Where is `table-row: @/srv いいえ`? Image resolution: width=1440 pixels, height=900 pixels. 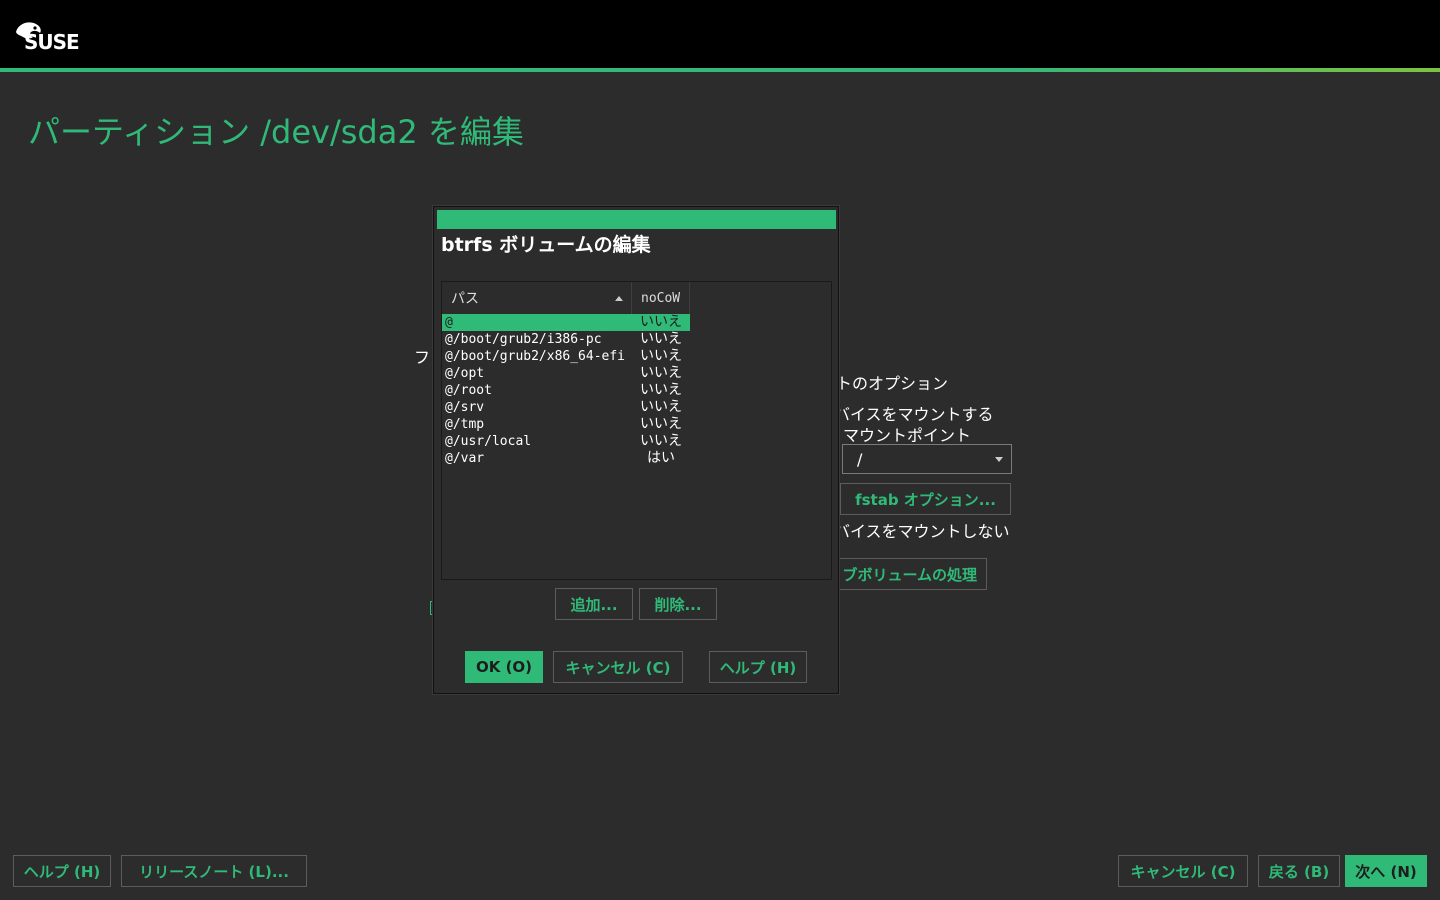 table-row: @/srv いいえ is located at coordinates (566, 407).